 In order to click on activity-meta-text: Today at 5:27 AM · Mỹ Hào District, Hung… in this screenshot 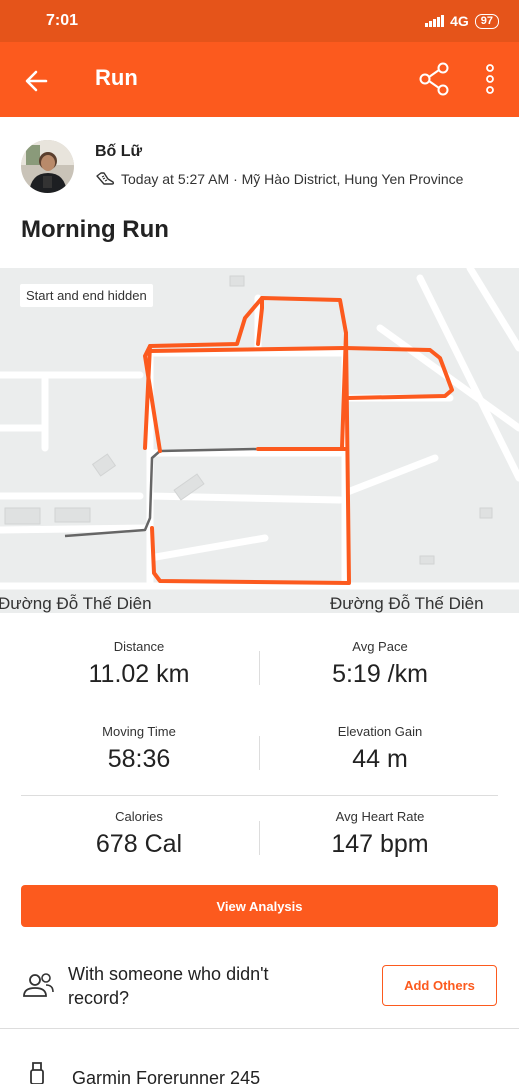, I will do `click(292, 179)`.